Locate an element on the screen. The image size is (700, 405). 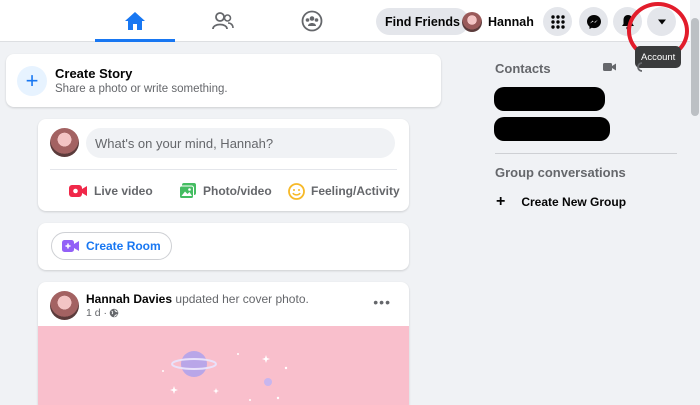
friends-icon is located at coordinates (223, 21).